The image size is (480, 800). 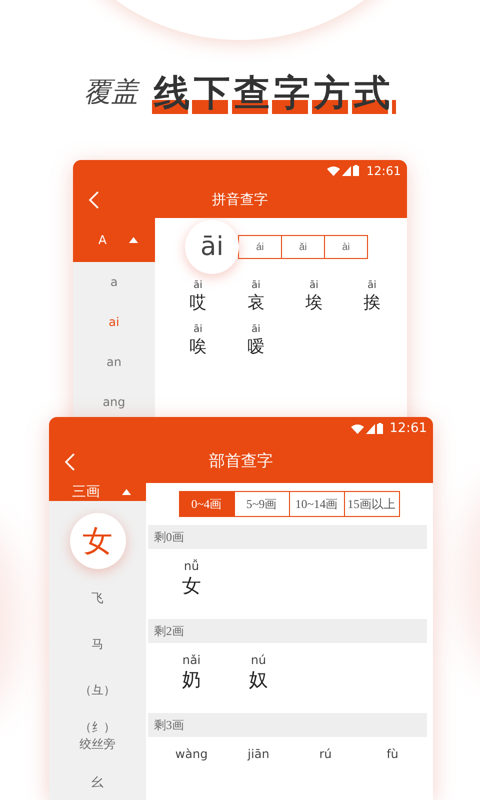 I want to click on tab: ái, so click(x=260, y=247).